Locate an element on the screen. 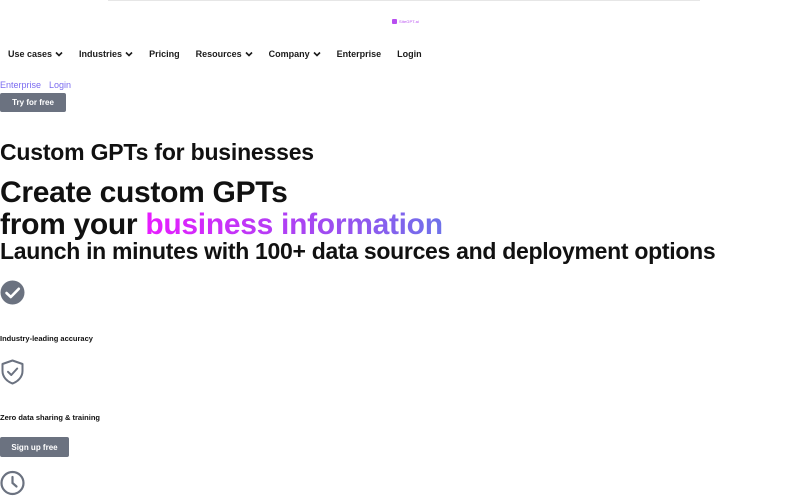 Image resolution: width=800 pixels, height=496 pixels. logo-mark-icon is located at coordinates (394, 21).